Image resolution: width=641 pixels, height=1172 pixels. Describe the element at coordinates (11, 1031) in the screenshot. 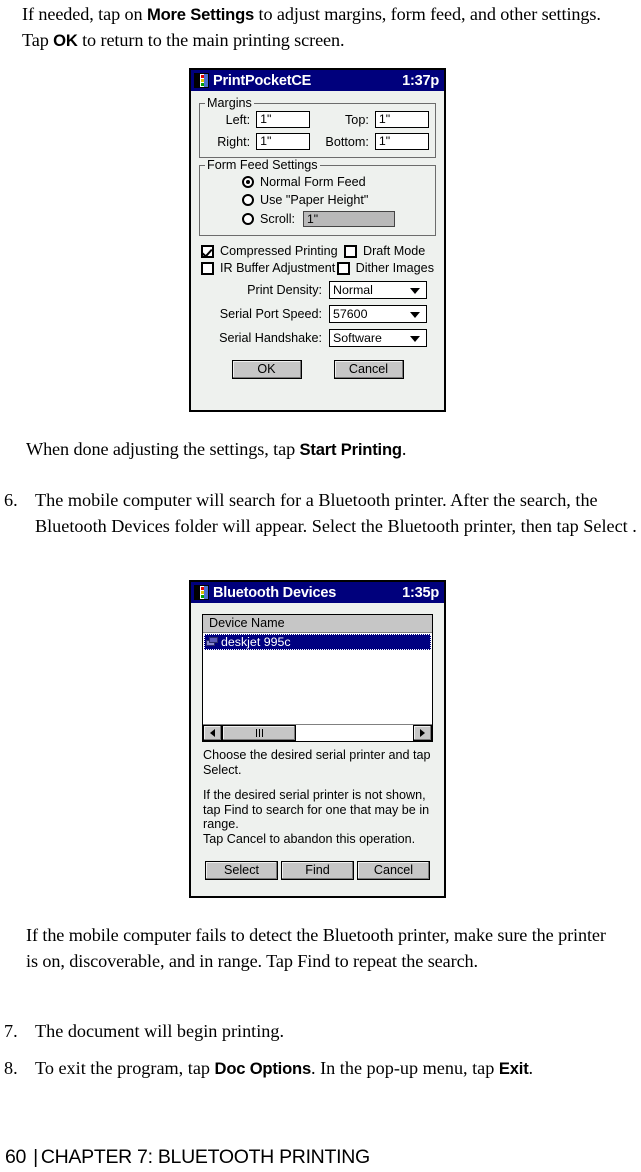

I see `step-7-number: 7.` at that location.